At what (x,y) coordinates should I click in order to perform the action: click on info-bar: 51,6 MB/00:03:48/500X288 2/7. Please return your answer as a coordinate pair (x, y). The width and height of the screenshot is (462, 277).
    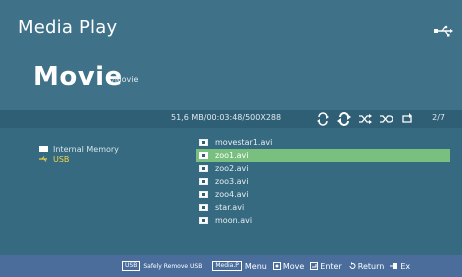
    Looking at the image, I should click on (231, 119).